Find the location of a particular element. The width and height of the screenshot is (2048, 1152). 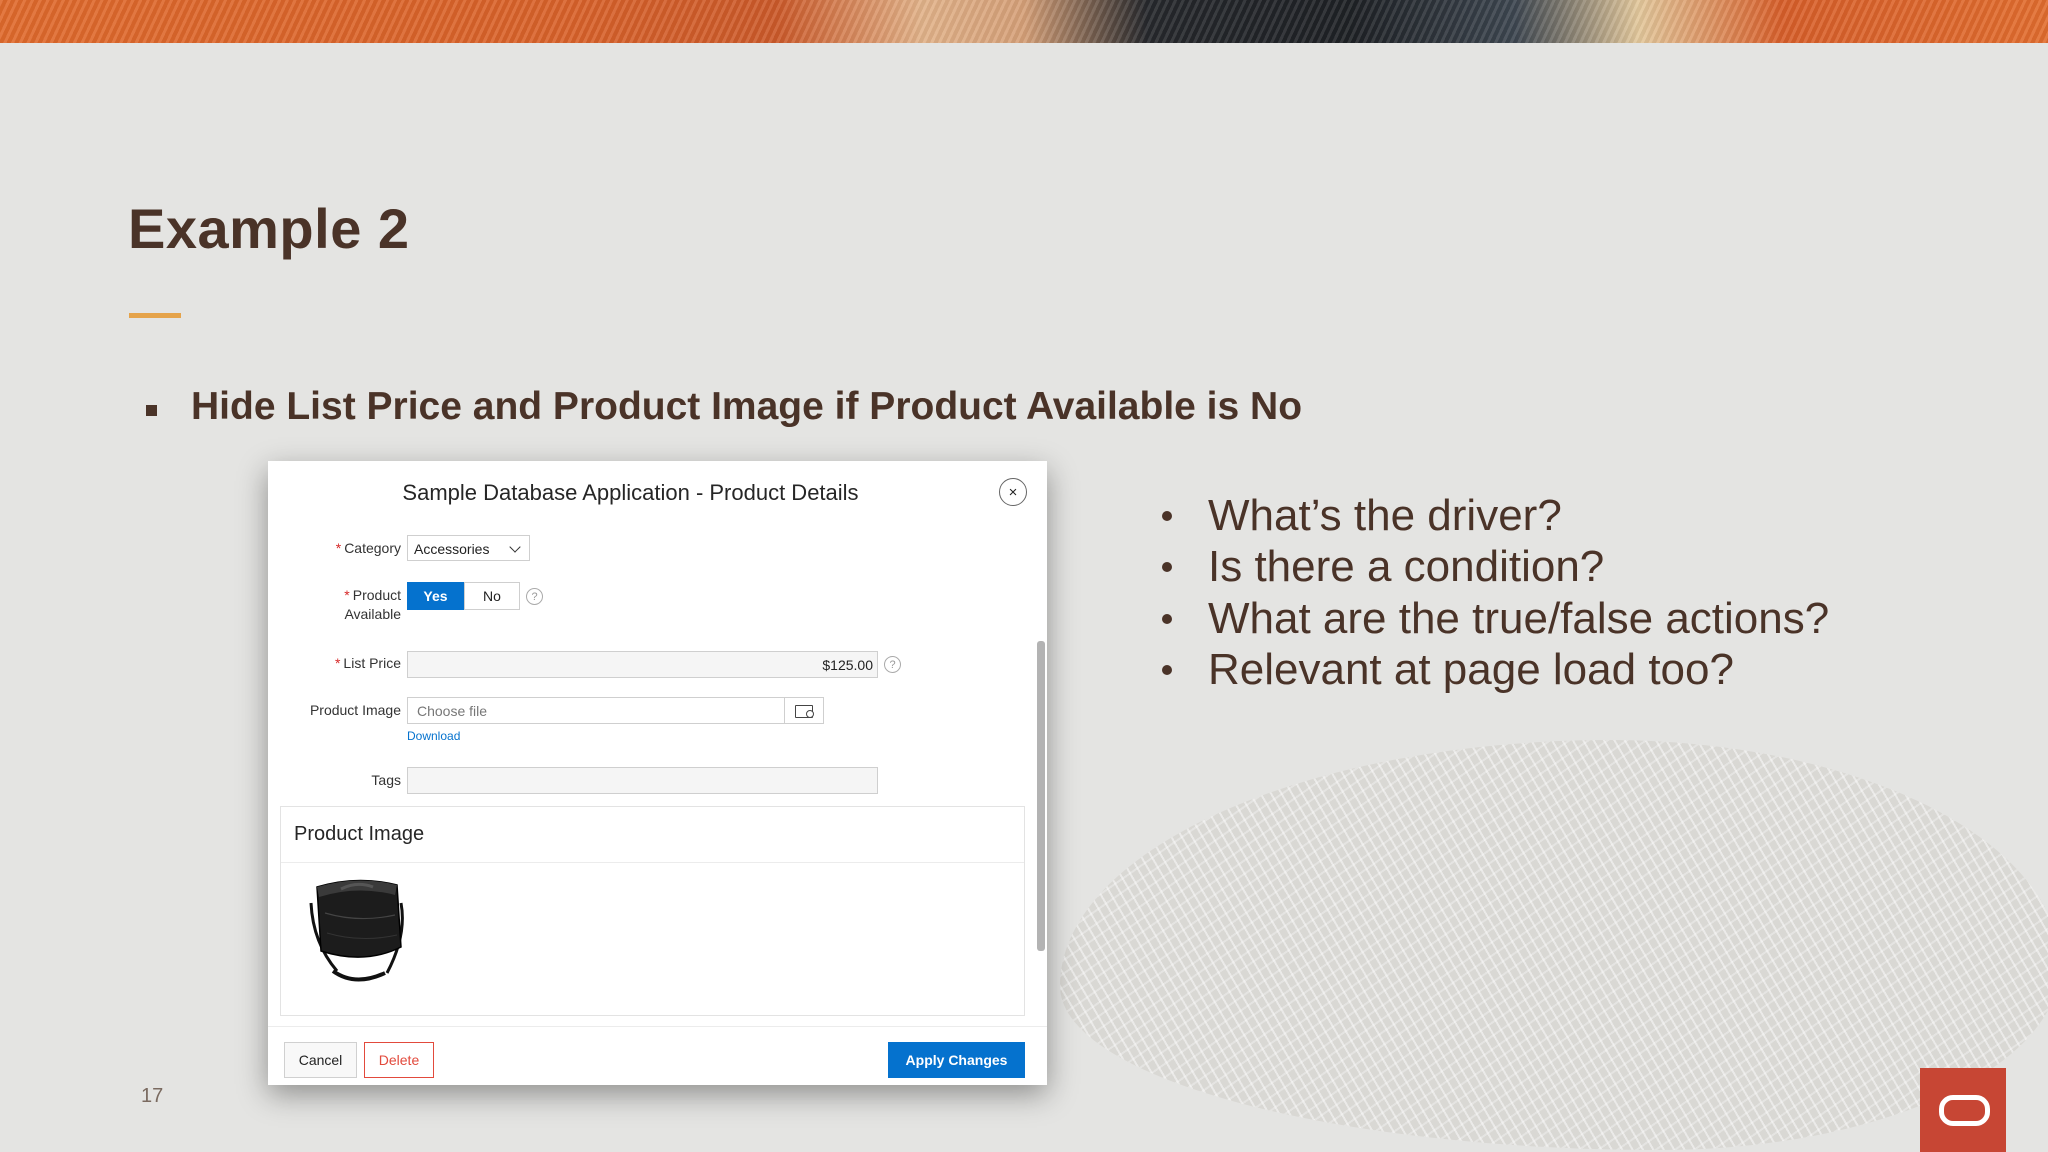

list-item: What’s the driver? is located at coordinates (1494, 516).